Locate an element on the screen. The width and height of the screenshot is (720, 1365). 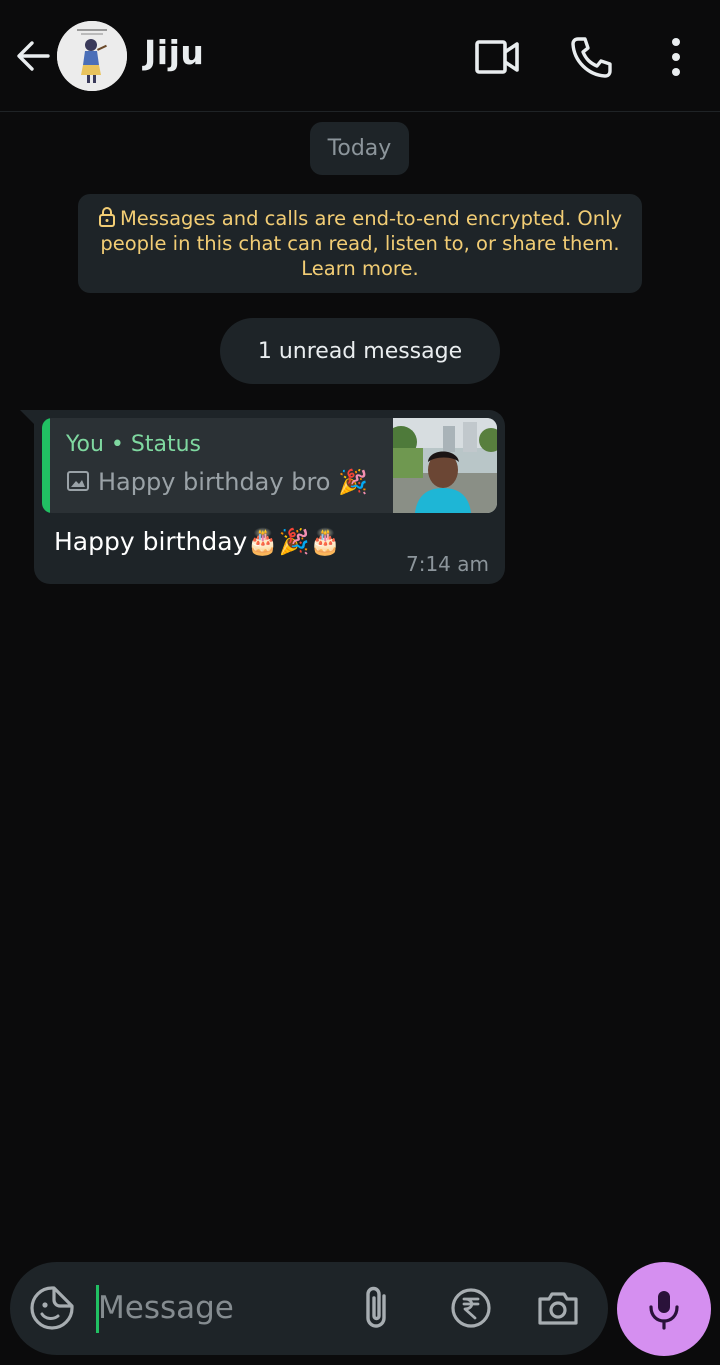
rupee-payment-icon is located at coordinates (471, 1308).